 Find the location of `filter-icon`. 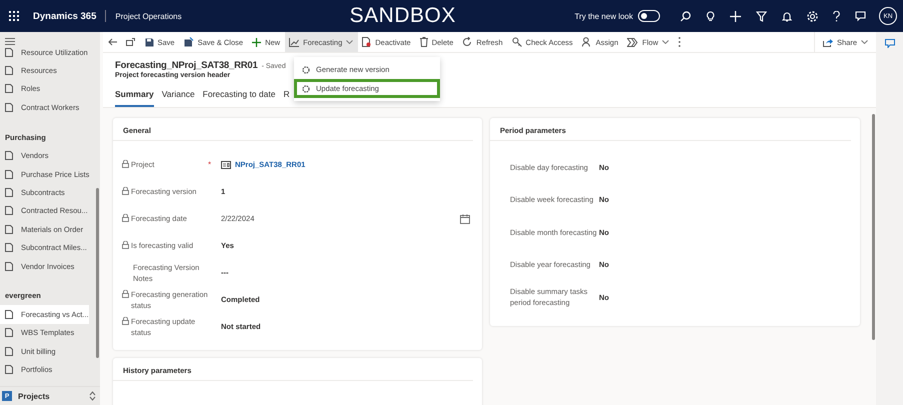

filter-icon is located at coordinates (761, 16).